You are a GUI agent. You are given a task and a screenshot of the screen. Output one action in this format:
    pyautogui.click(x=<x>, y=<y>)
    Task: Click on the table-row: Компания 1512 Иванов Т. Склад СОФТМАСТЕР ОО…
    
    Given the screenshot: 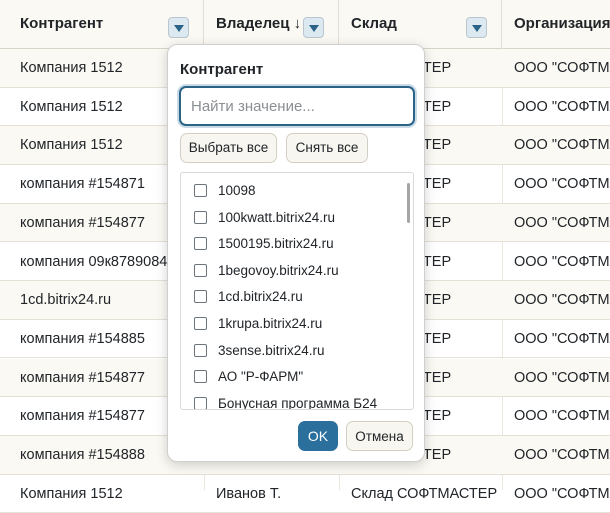 What is the action you would take?
    pyautogui.click(x=305, y=494)
    